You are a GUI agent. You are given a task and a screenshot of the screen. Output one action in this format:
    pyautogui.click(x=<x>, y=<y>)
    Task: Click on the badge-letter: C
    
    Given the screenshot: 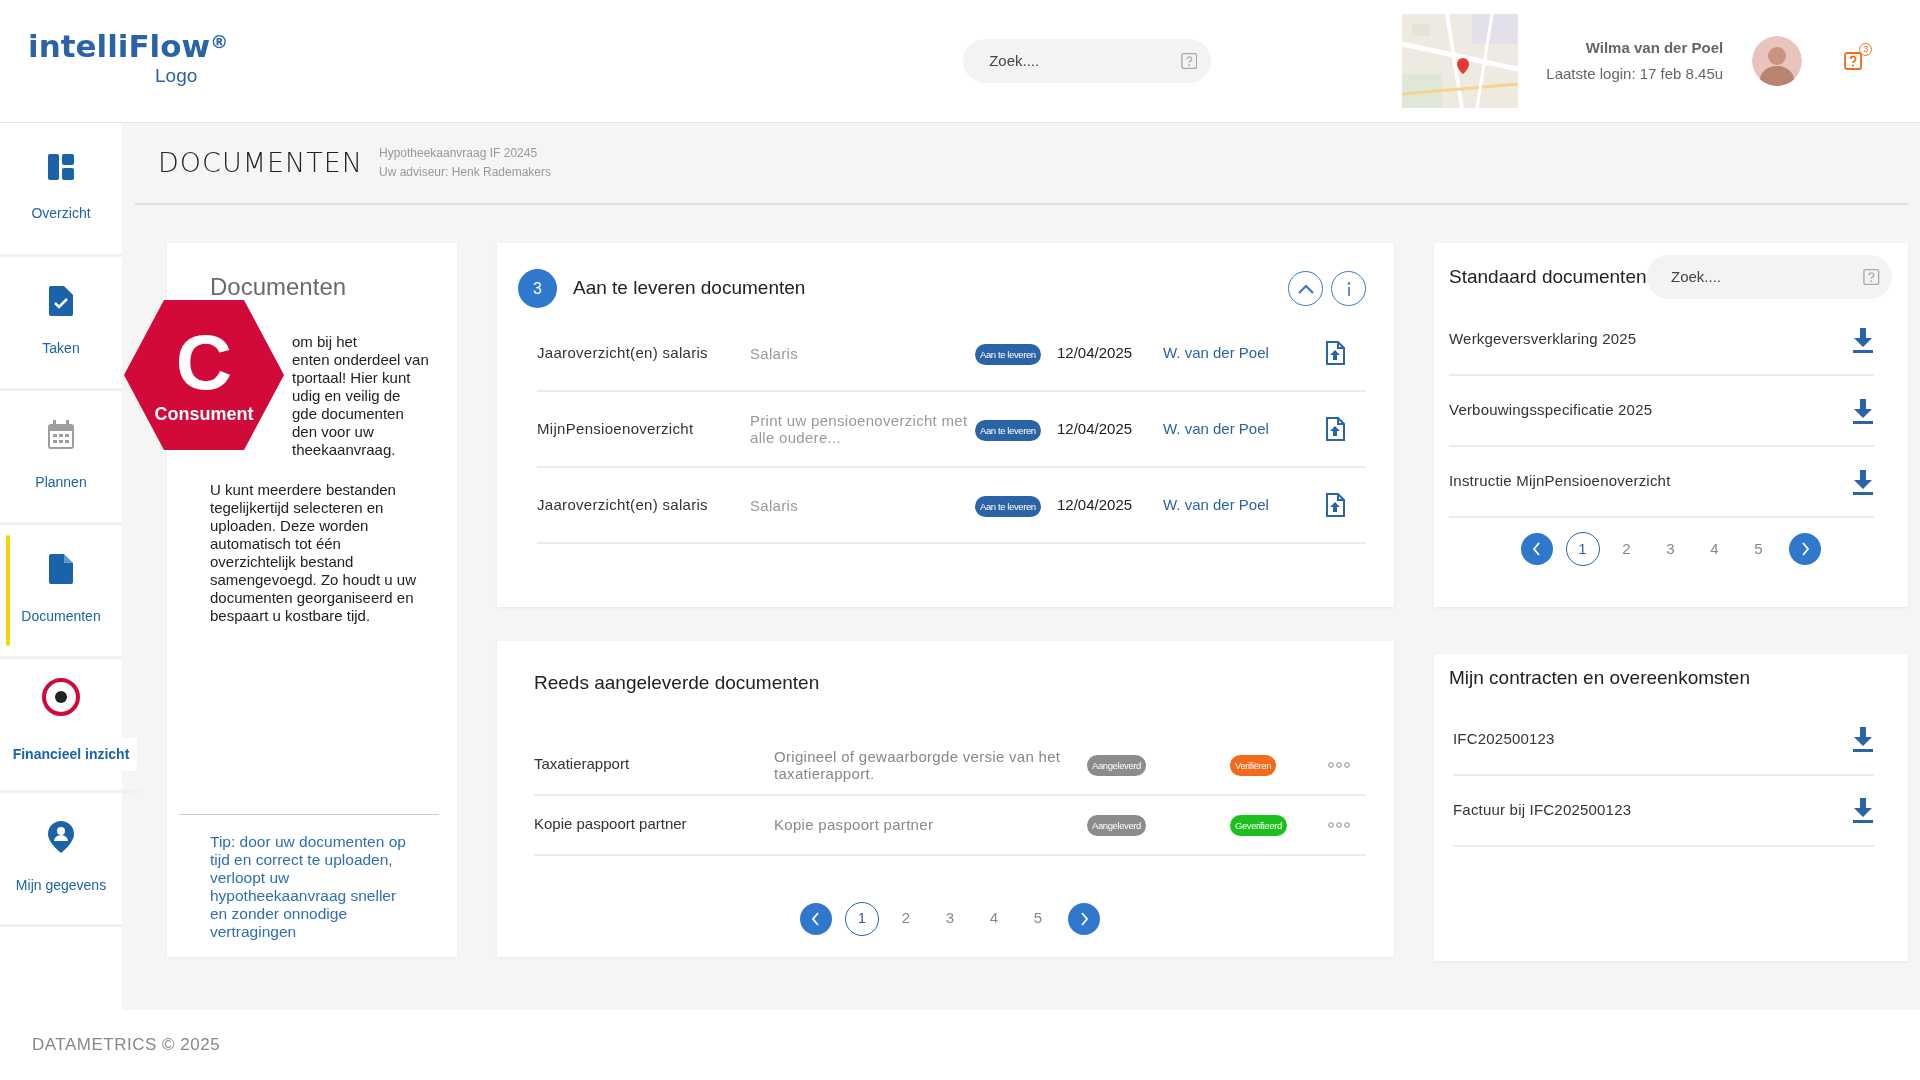 What is the action you would take?
    pyautogui.click(x=204, y=361)
    